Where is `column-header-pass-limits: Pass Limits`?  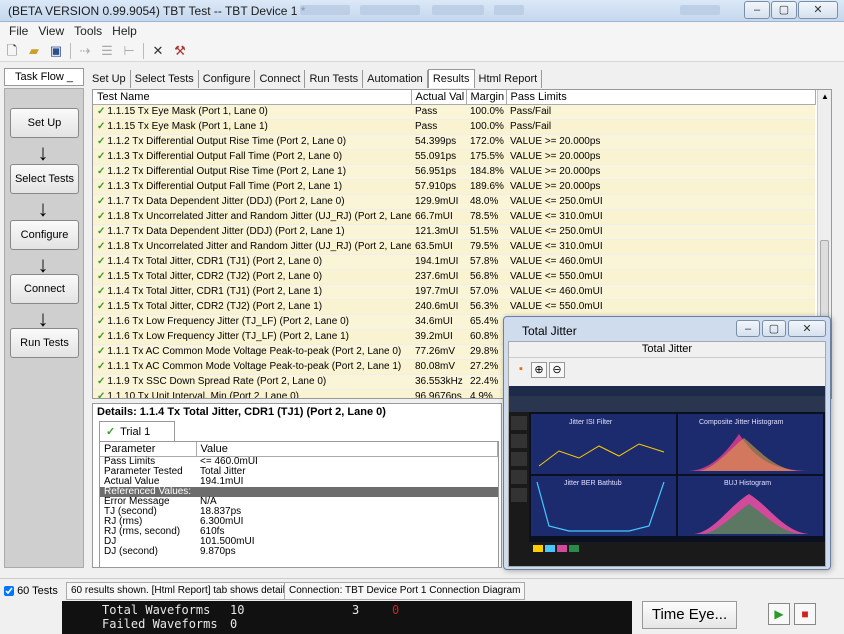 column-header-pass-limits: Pass Limits is located at coordinates (661, 97).